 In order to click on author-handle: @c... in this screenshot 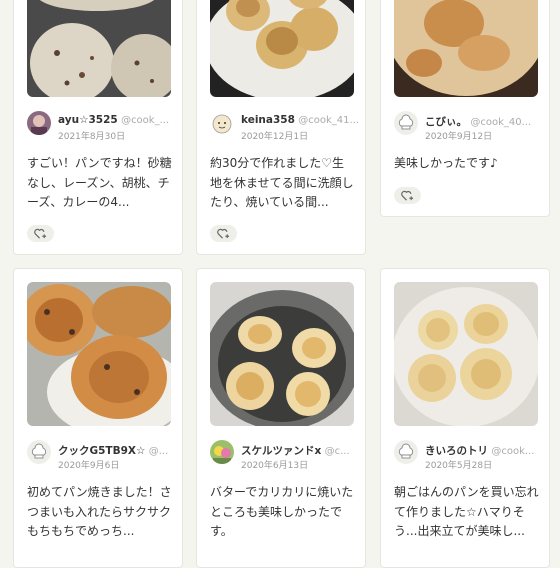, I will do `click(337, 451)`.